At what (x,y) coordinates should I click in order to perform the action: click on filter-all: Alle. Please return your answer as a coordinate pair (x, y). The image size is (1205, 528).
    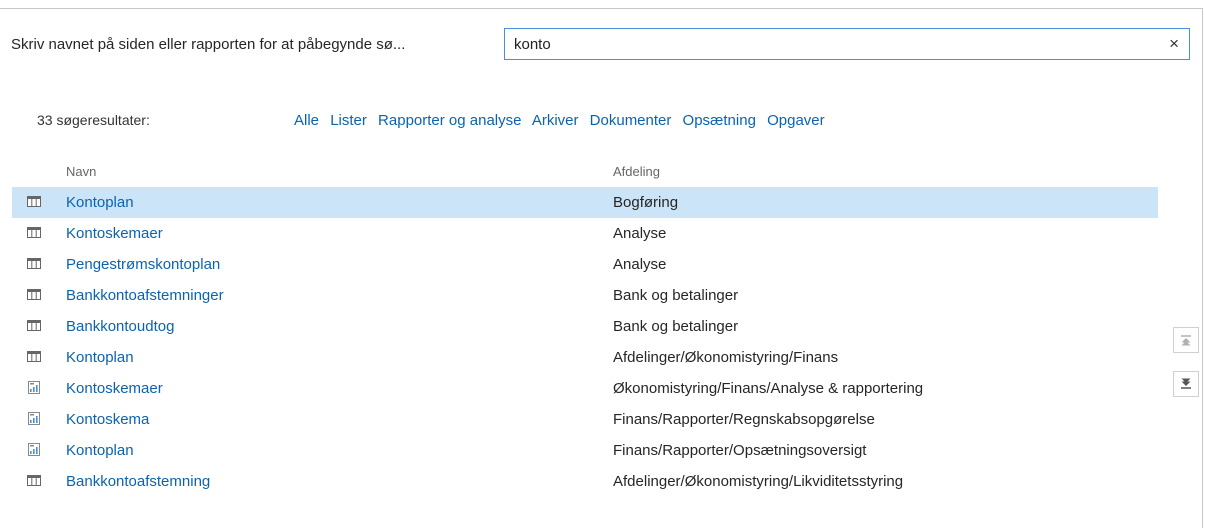
    Looking at the image, I should click on (306, 120).